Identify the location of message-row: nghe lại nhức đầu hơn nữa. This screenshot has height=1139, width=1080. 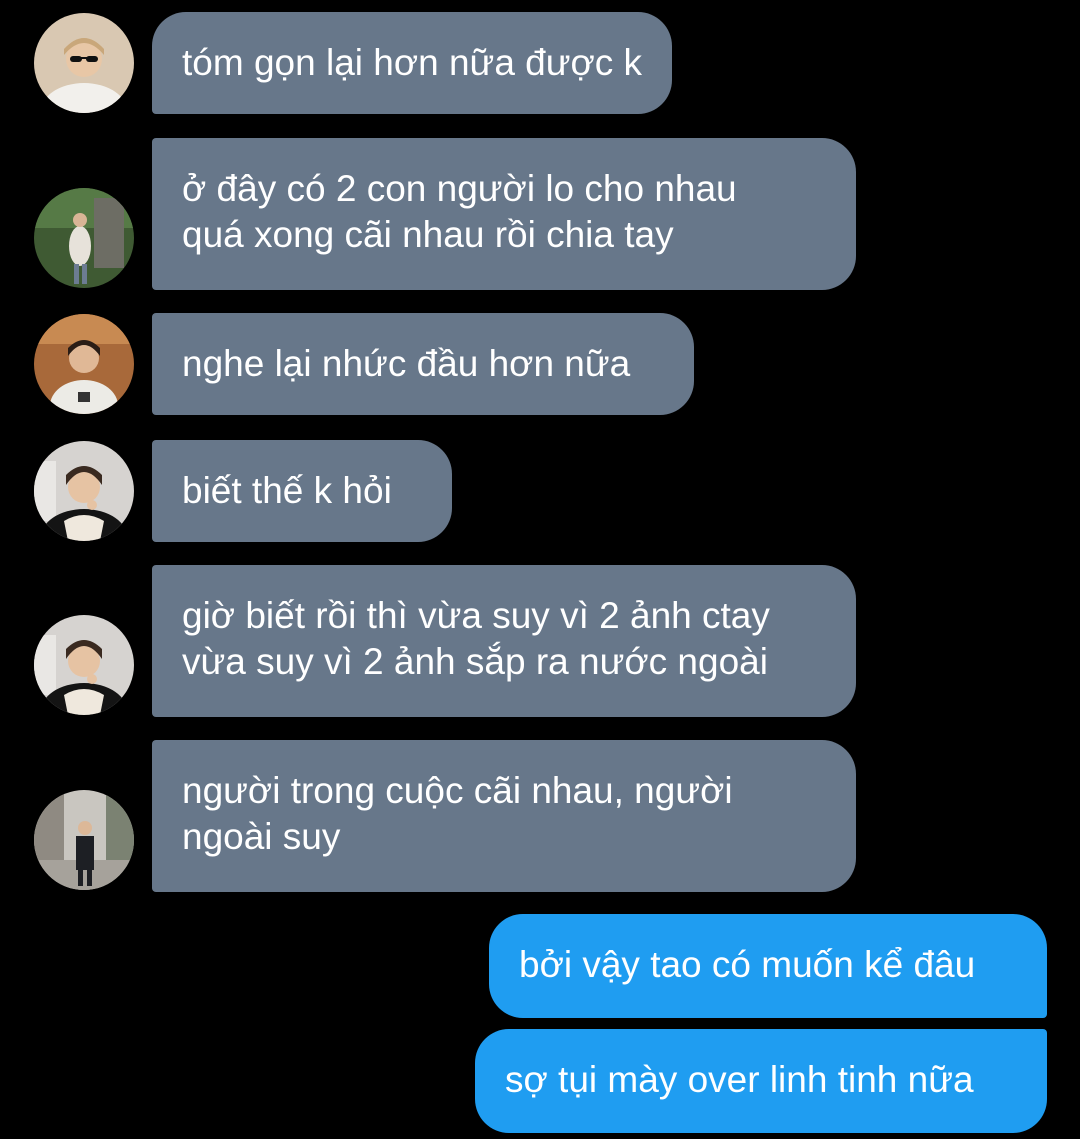
(540, 364).